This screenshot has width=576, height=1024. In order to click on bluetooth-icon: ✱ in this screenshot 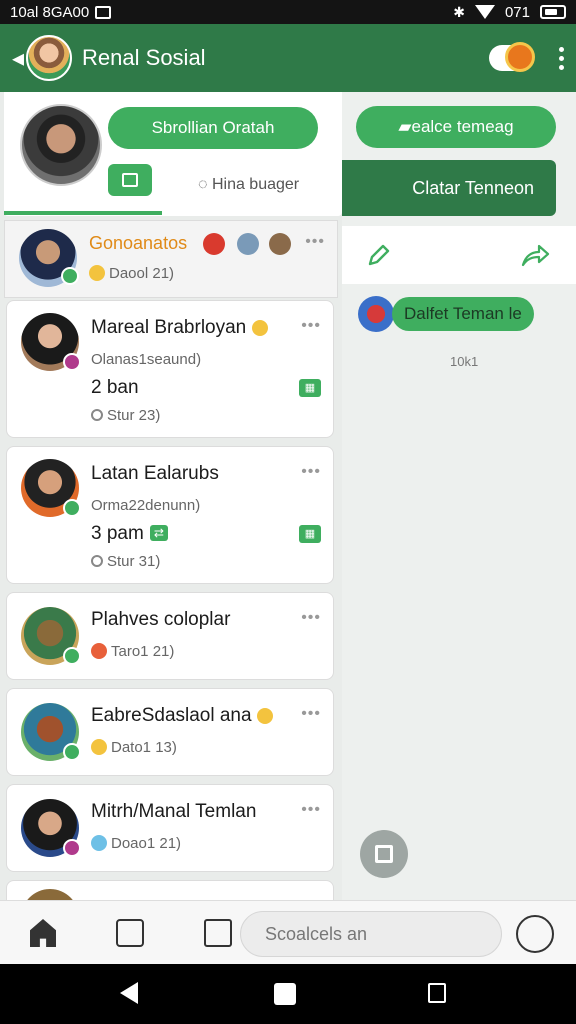, I will do `click(459, 11)`.